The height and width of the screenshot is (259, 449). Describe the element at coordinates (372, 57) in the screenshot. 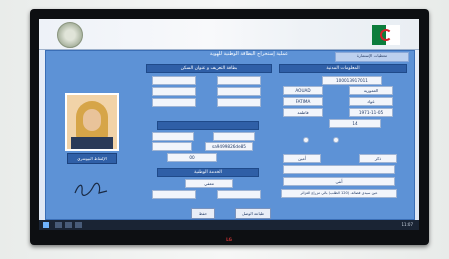

I see `breadcrumb-tab: معطيات الإستمارة` at that location.